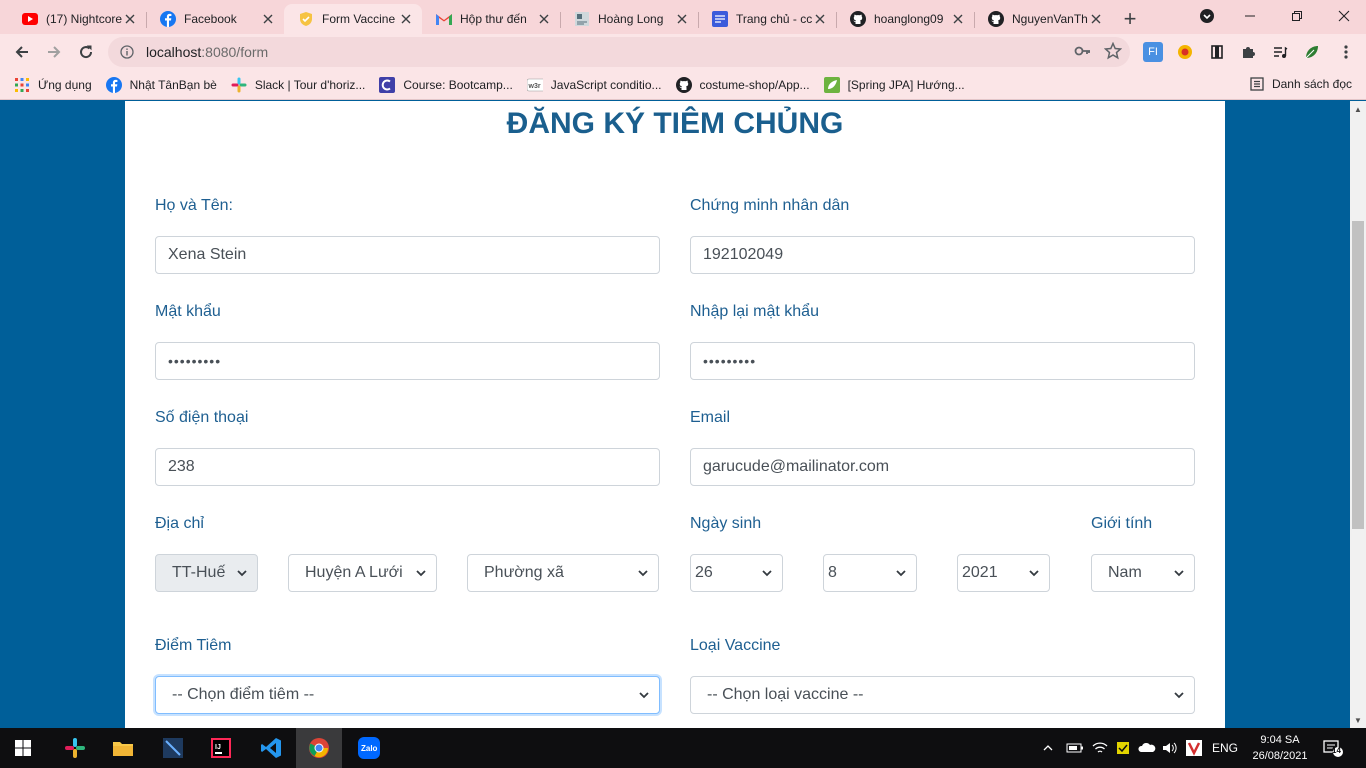 This screenshot has height=768, width=1366. What do you see at coordinates (353, 19) in the screenshot?
I see `browser-tab-3: Form Vaccine` at bounding box center [353, 19].